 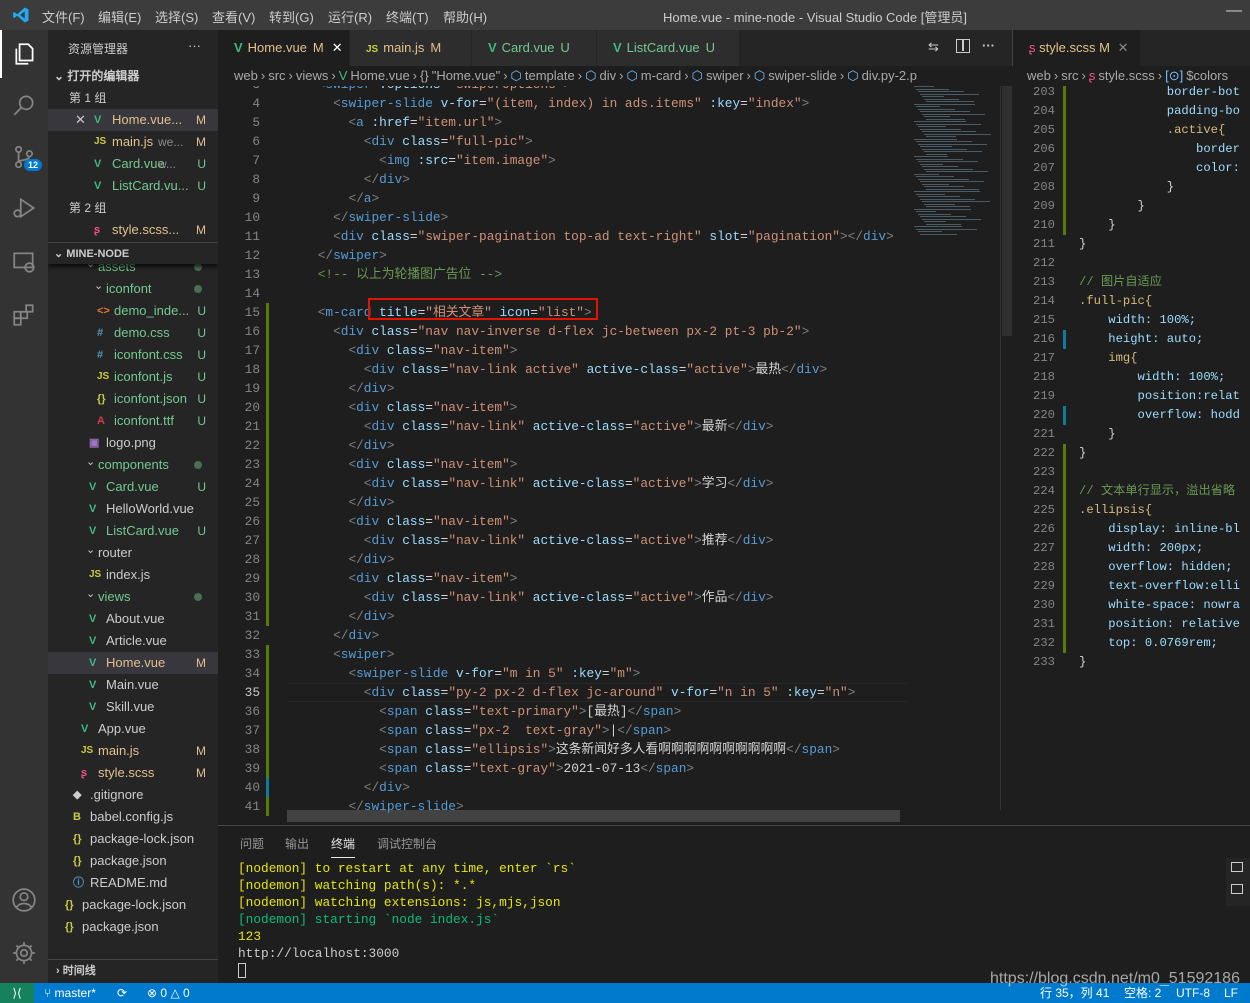 I want to click on tree-folder: ⌄ views, so click(x=133, y=597).